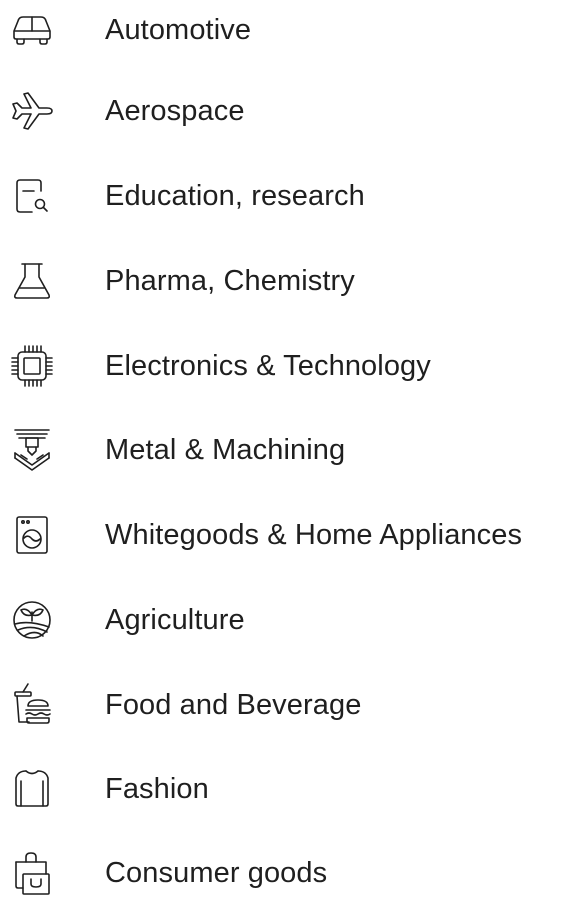 The width and height of the screenshot is (585, 903). What do you see at coordinates (32, 535) in the screenshot?
I see `washing-machine-icon` at bounding box center [32, 535].